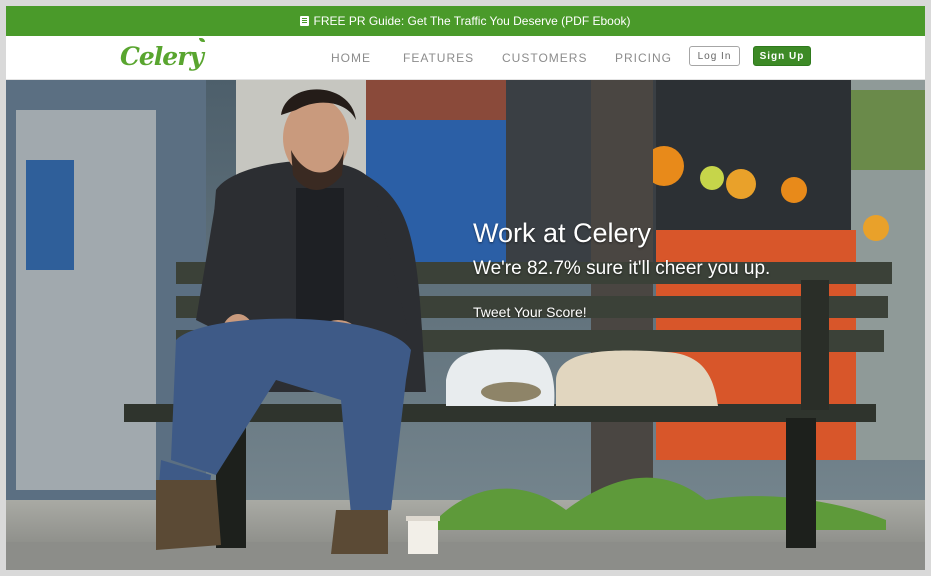 The width and height of the screenshot is (931, 576). What do you see at coordinates (544, 58) in the screenshot?
I see `nav-customers: CUSTOMERS` at bounding box center [544, 58].